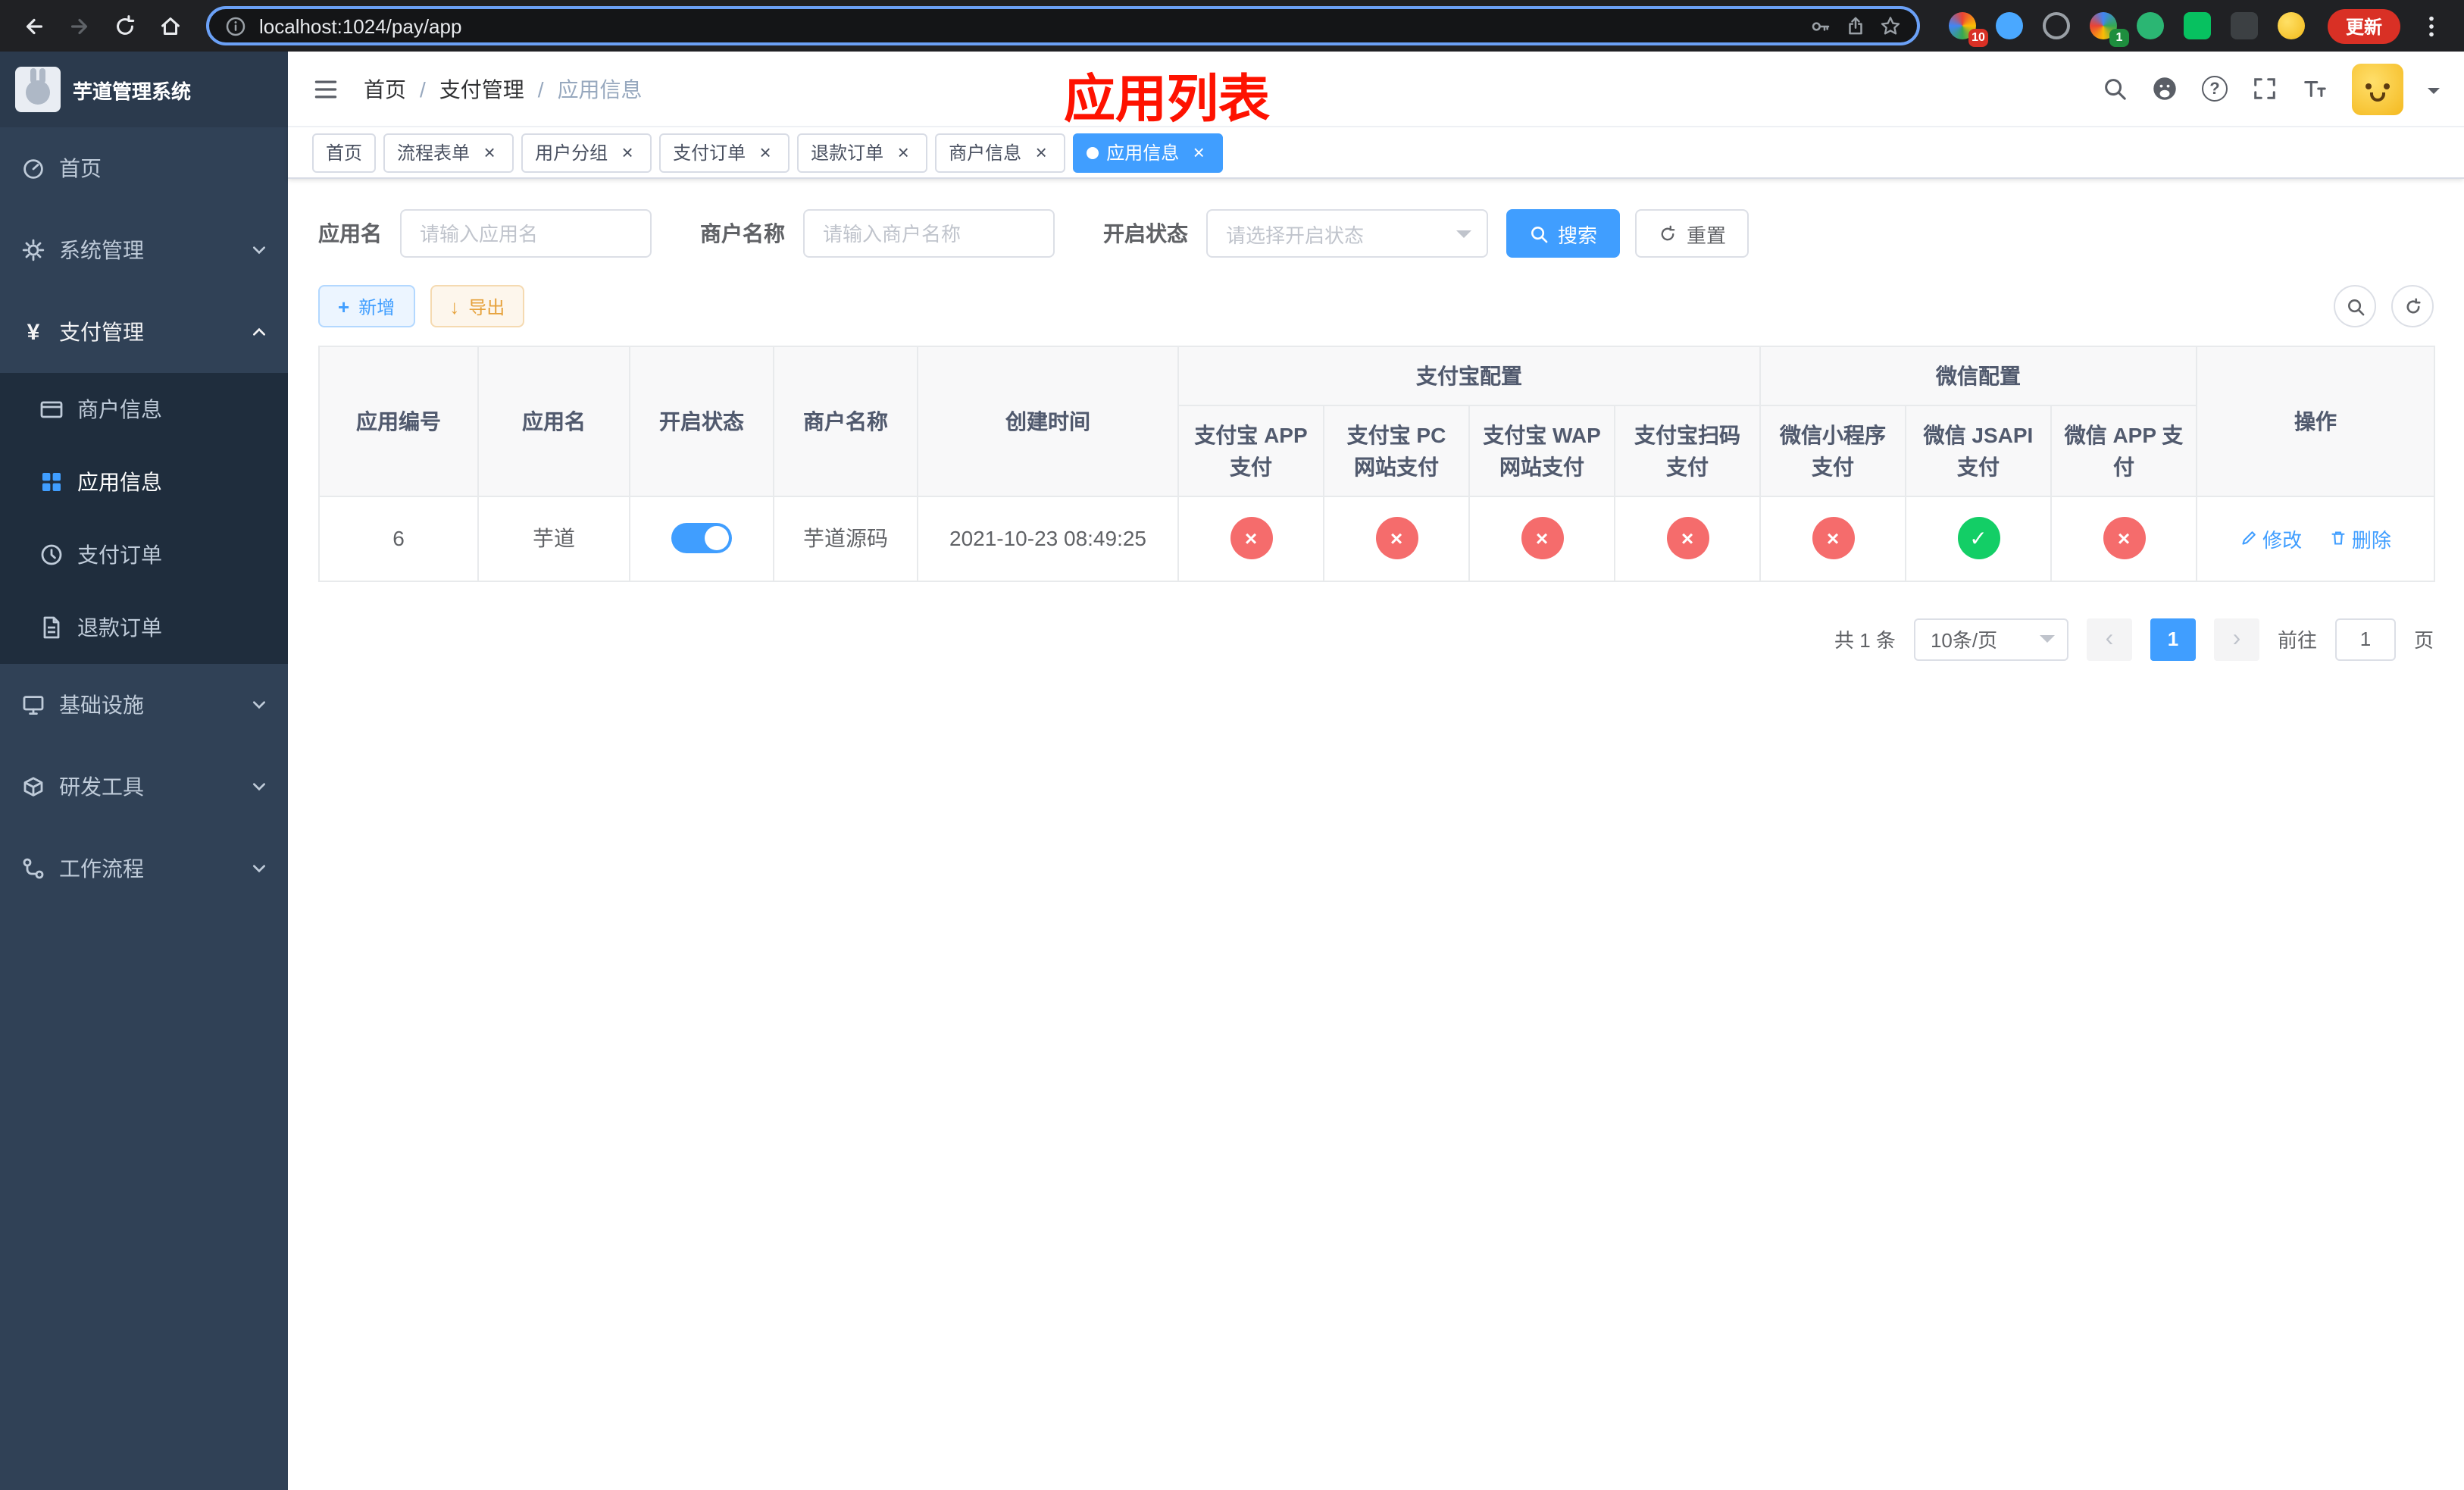 Image resolution: width=2464 pixels, height=1490 pixels. Describe the element at coordinates (33, 705) in the screenshot. I see `monitor-icon` at that location.